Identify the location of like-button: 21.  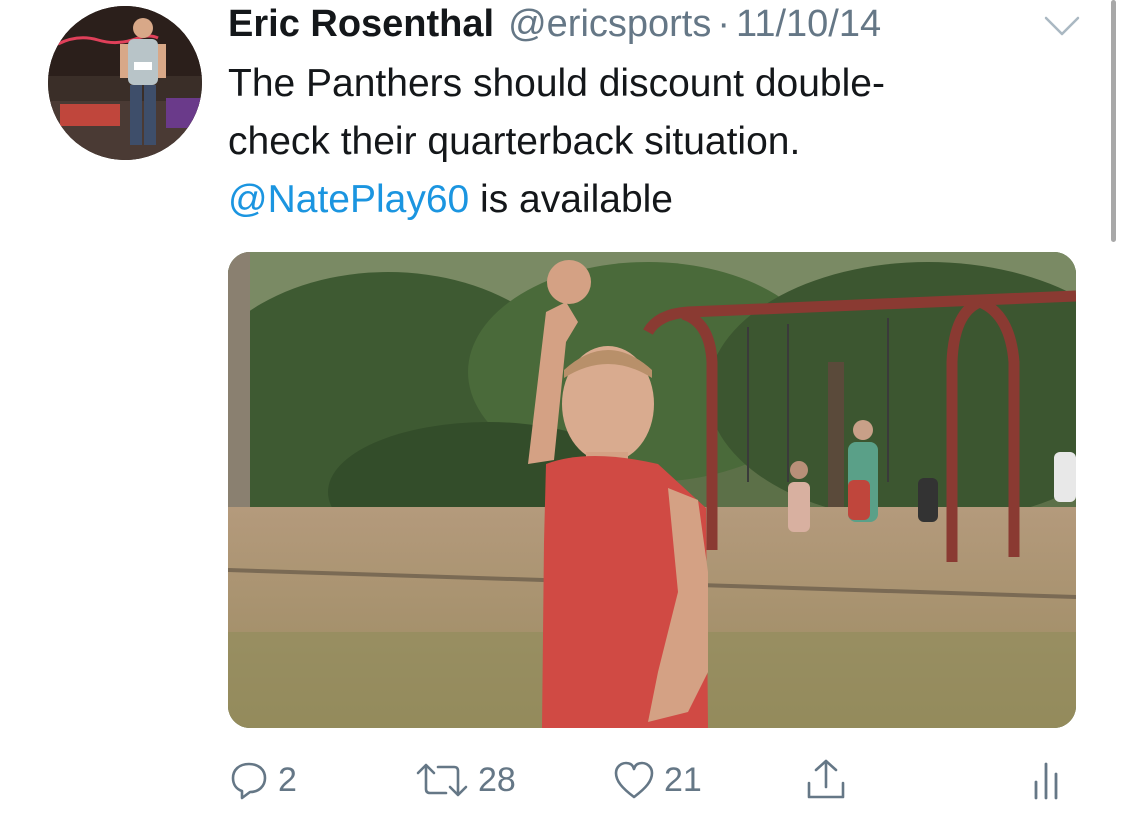
(657, 780).